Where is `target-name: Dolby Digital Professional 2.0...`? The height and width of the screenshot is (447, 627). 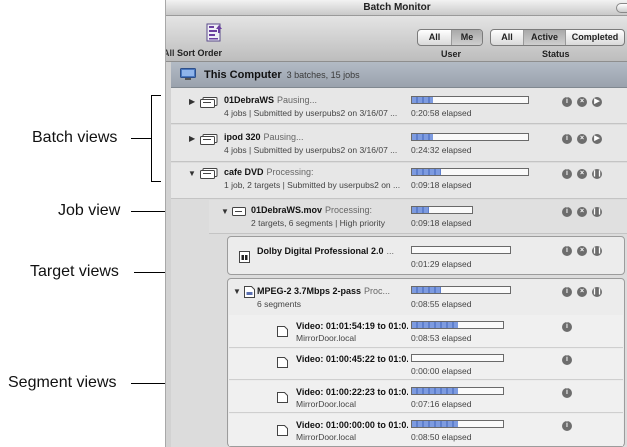
target-name: Dolby Digital Professional 2.0... is located at coordinates (330, 251).